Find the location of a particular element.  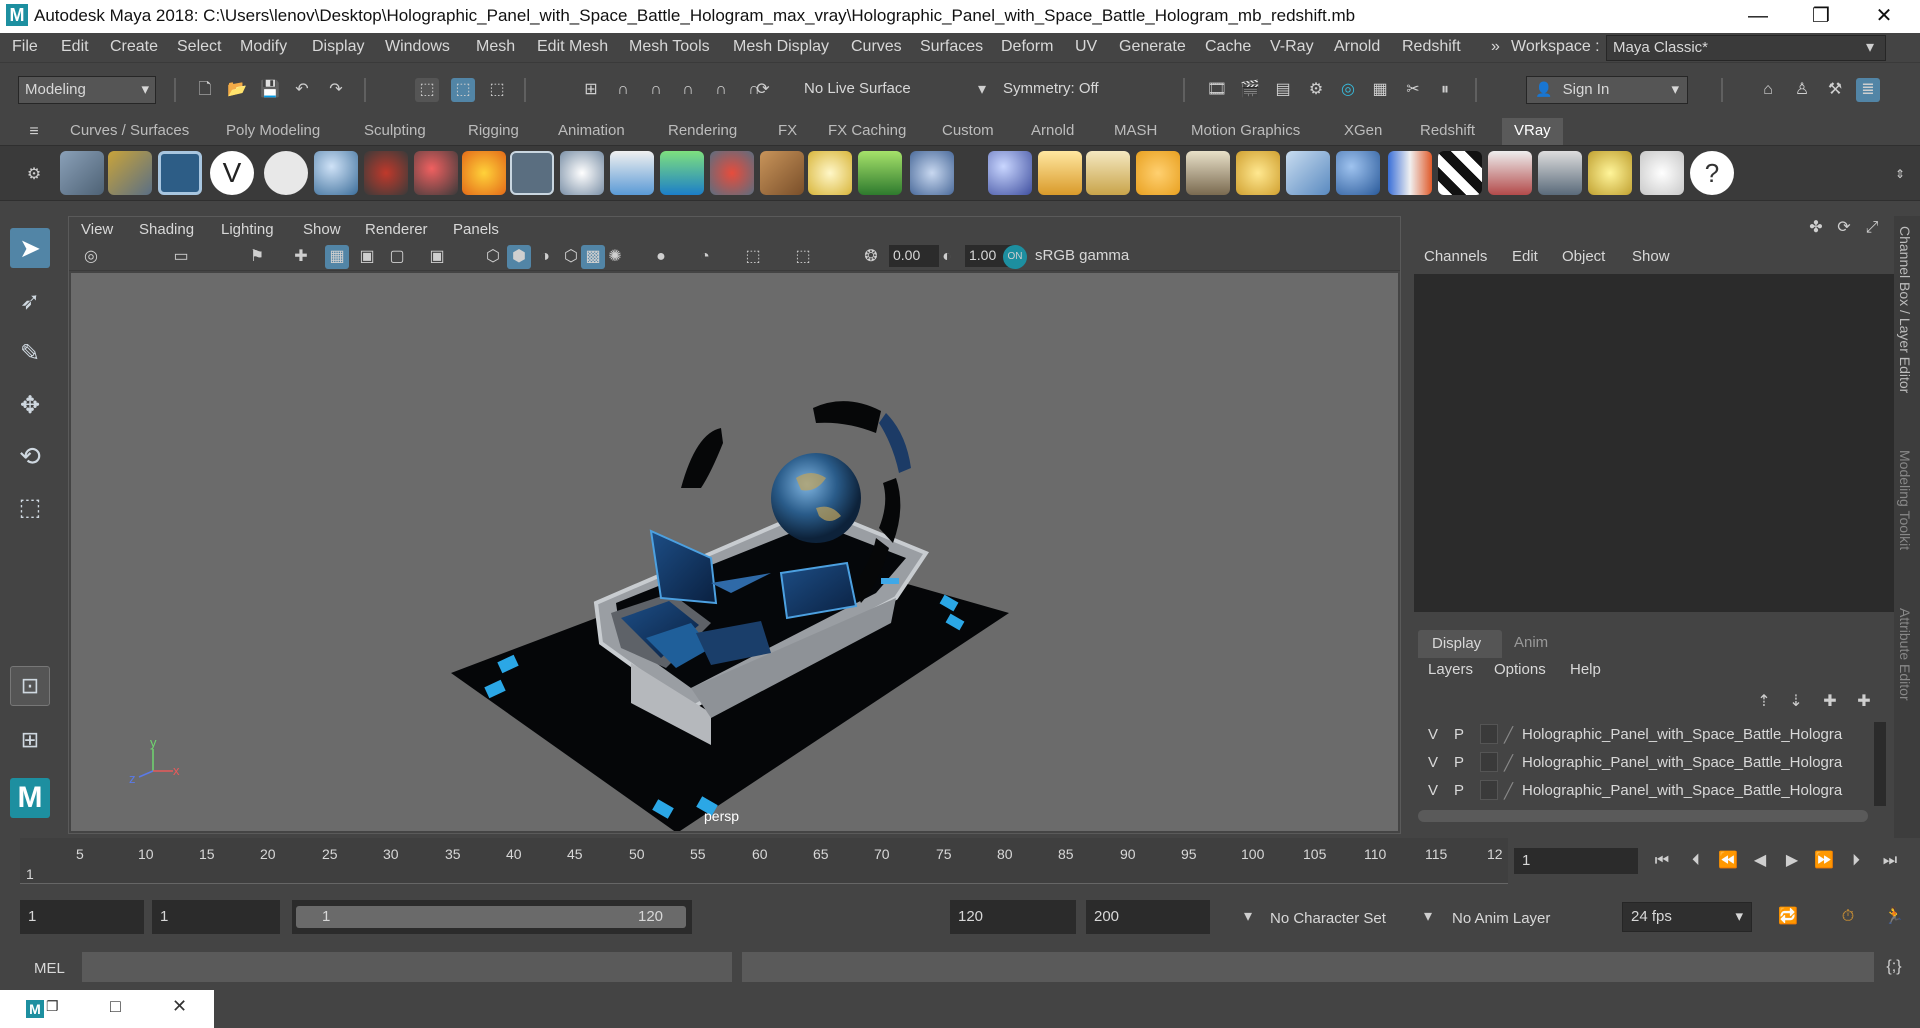

four-view-layout-icon: ⊞ is located at coordinates (30, 740).